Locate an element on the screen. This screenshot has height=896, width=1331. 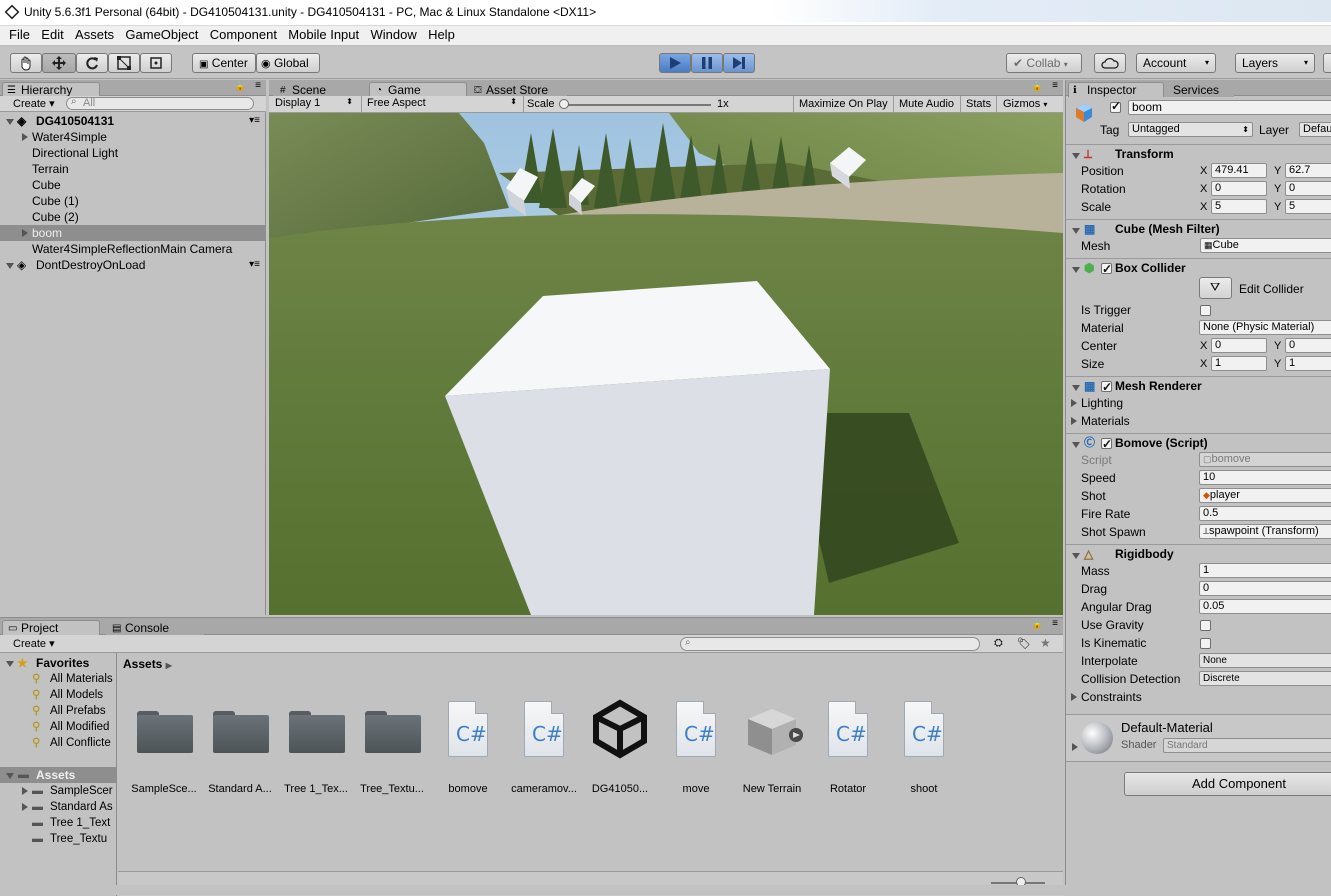
menu-help: Help is located at coordinates (441, 34).